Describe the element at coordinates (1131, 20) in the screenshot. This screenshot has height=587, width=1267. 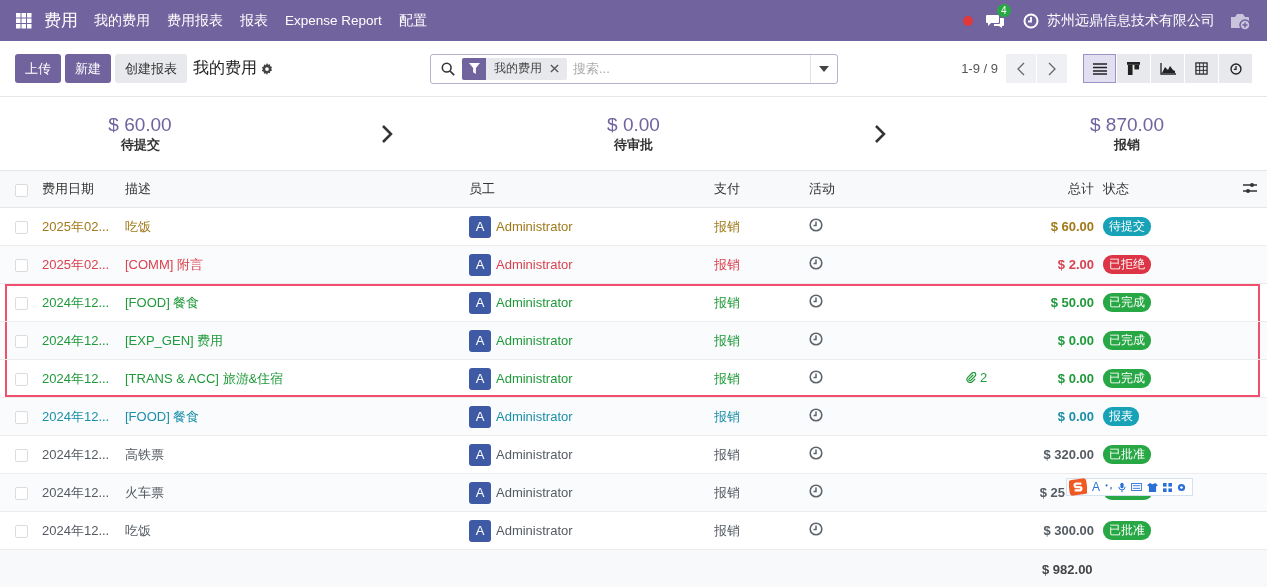
I see `company-name: 苏州远鼎信息技术有限公司` at that location.